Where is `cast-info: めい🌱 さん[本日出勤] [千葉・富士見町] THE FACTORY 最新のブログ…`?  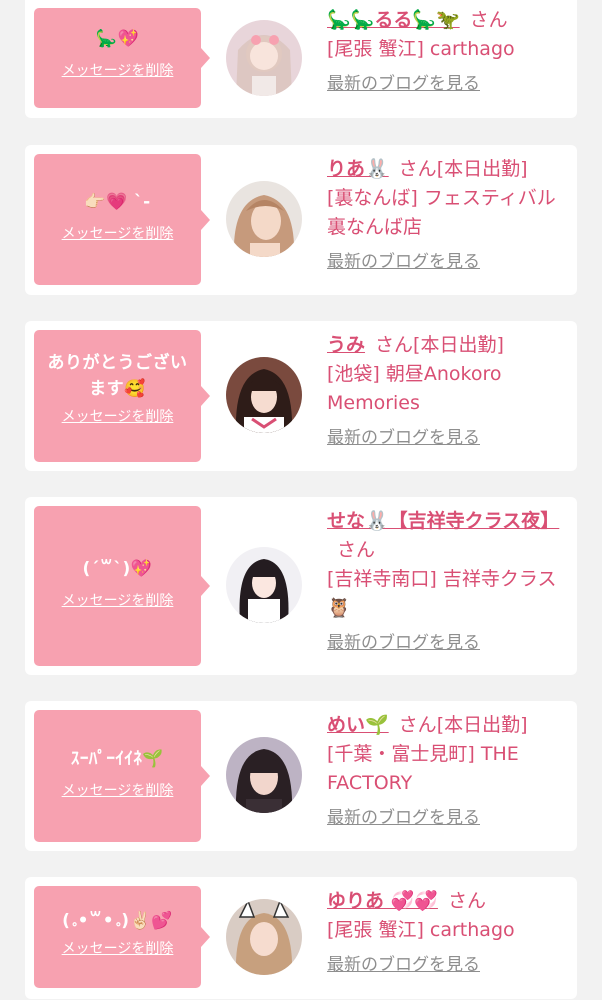 cast-info: めい🌱 さん[本日出勤] [千葉・富士見町] THE FACTORY 最新のブログ… is located at coordinates (447, 772).